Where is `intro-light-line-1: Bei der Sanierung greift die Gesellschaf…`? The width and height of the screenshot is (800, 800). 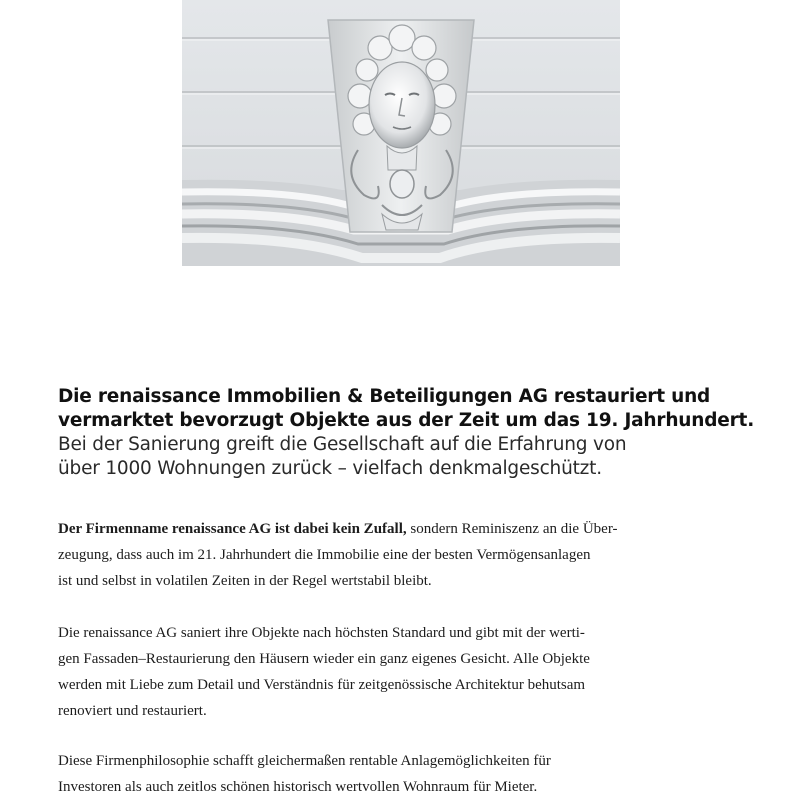
intro-light-line-1: Bei der Sanierung greift die Gesellschaf… is located at coordinates (342, 444).